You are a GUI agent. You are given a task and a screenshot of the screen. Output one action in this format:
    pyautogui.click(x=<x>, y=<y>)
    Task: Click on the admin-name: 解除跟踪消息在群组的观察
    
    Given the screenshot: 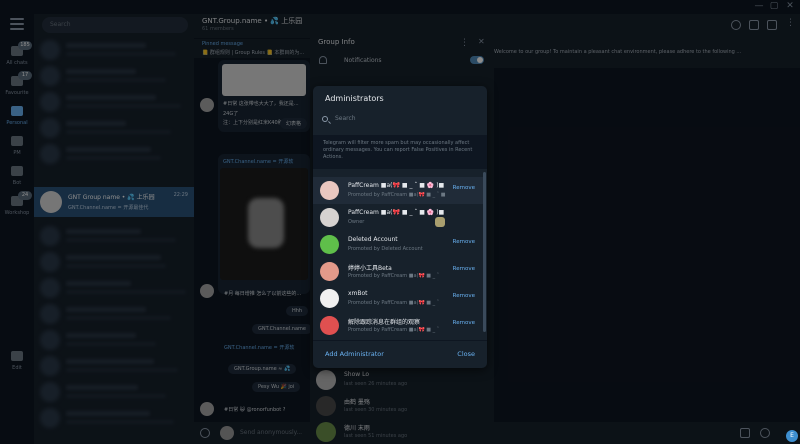 What is the action you would take?
    pyautogui.click(x=384, y=322)
    